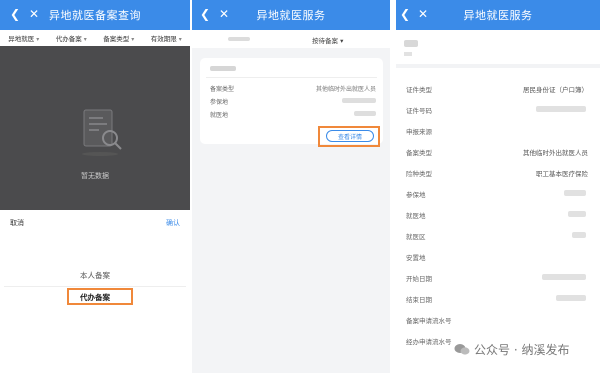 Image resolution: width=600 pixels, height=373 pixels. Describe the element at coordinates (419, 300) in the screenshot. I see `field-label-end-date: 结束日期` at that location.